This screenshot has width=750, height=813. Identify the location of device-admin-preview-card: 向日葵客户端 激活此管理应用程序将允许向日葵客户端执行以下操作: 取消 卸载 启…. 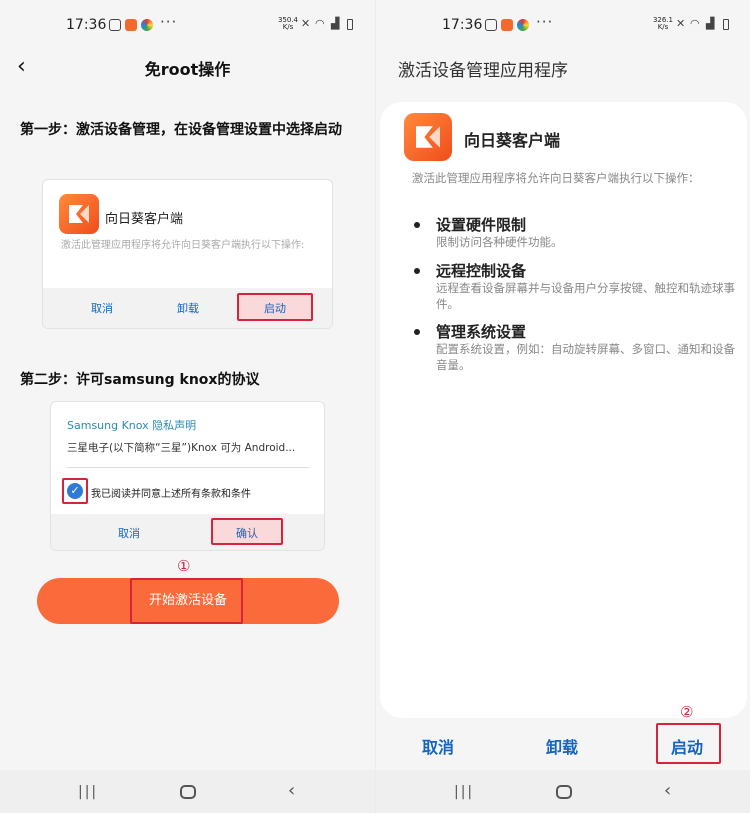
(187, 254).